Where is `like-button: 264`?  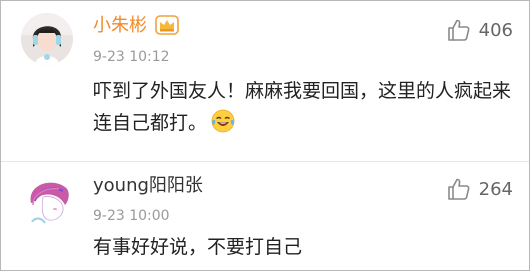
like-button: 264 is located at coordinates (480, 189).